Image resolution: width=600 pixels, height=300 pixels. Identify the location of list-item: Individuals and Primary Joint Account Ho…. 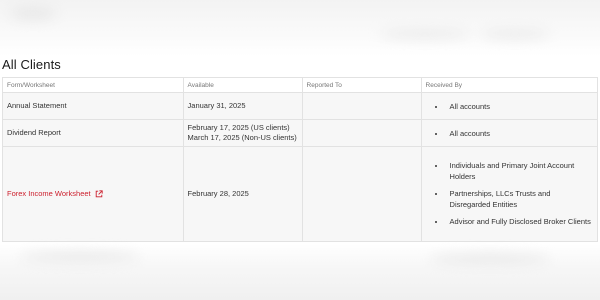
(519, 171).